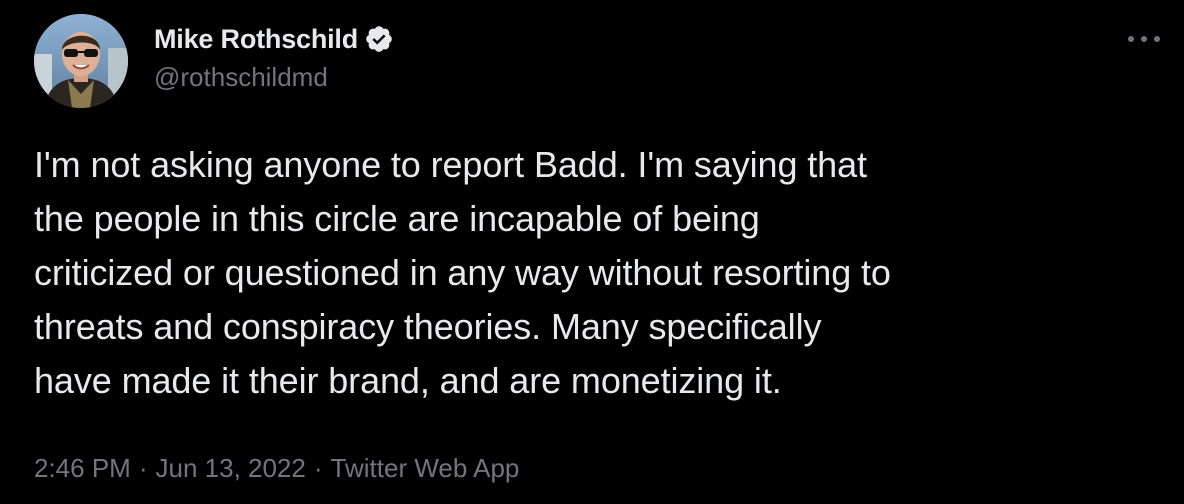 The image size is (1184, 504). I want to click on display-name: Mike Rothschild, so click(256, 39).